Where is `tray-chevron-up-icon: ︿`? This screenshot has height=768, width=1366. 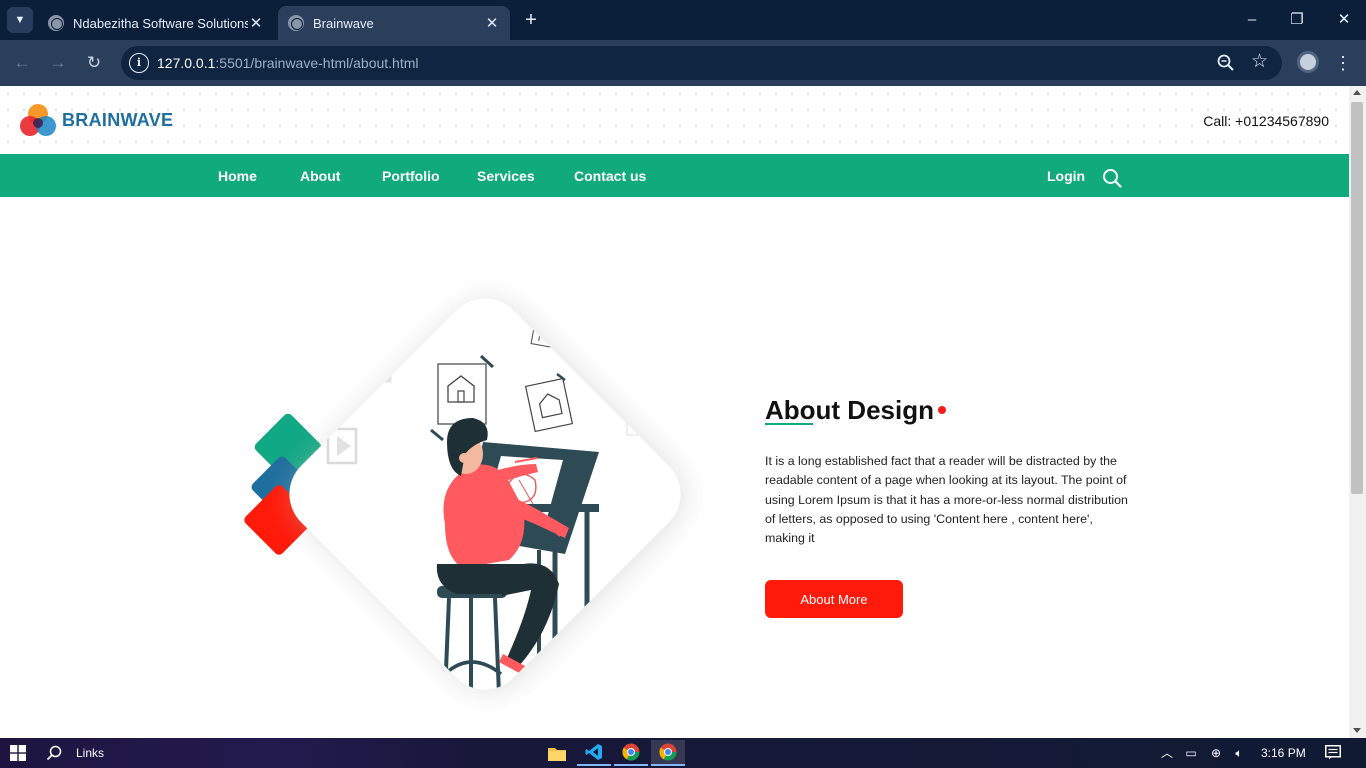
tray-chevron-up-icon: ︿ is located at coordinates (1167, 753).